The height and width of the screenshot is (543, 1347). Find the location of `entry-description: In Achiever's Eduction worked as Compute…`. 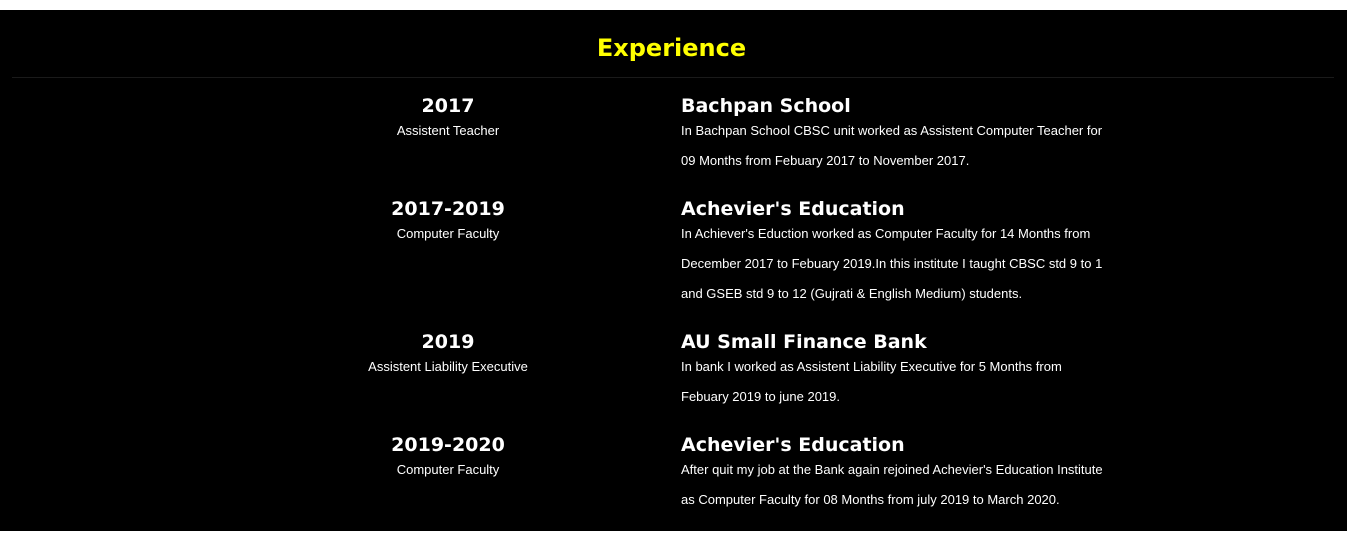

entry-description: In Achiever's Eduction worked as Compute… is located at coordinates (892, 263).